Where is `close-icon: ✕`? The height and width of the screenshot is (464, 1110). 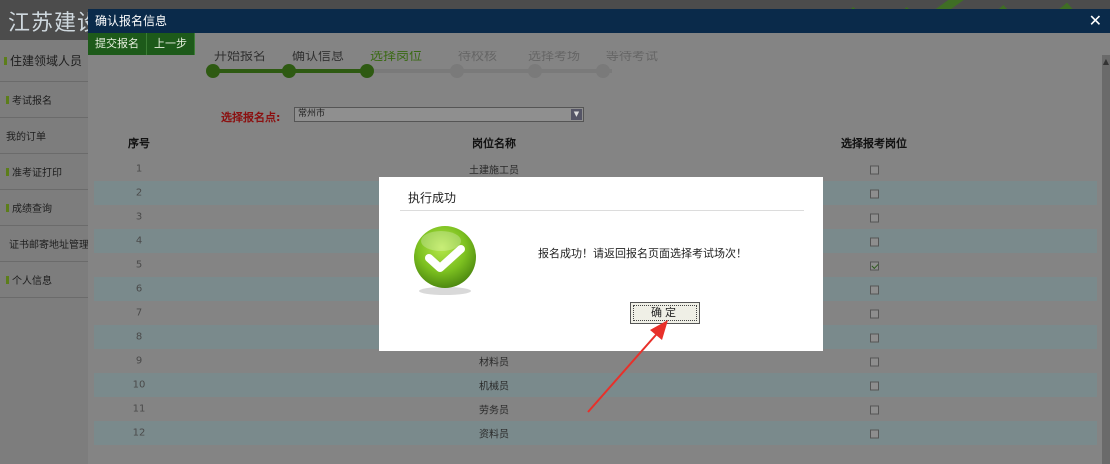 close-icon: ✕ is located at coordinates (1095, 21).